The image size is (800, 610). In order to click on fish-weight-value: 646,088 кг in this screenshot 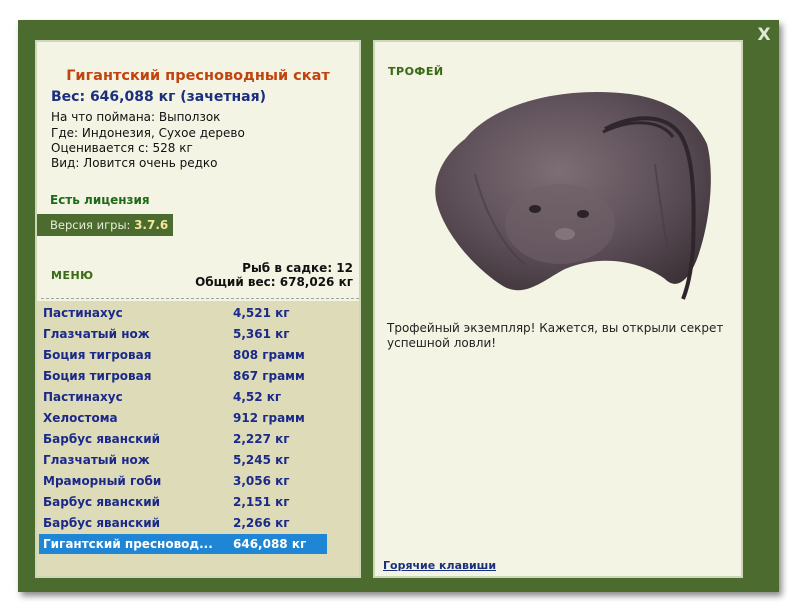, I will do `click(270, 544)`.